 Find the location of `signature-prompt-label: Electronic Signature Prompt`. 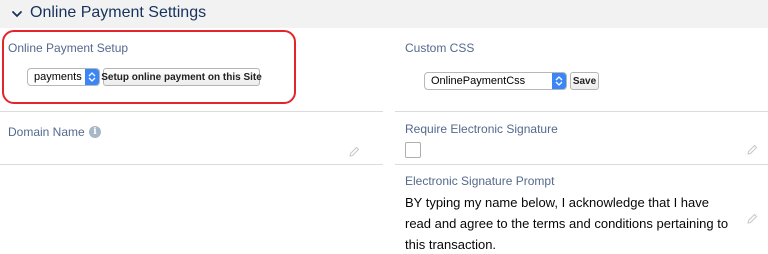

signature-prompt-label: Electronic Signature Prompt is located at coordinates (480, 181).